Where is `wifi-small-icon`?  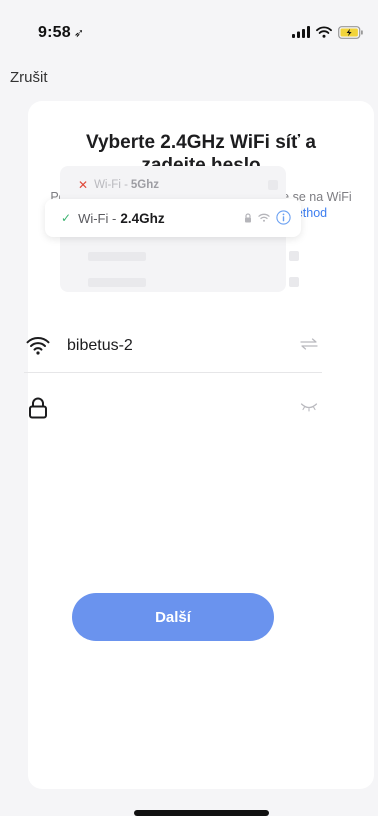 wifi-small-icon is located at coordinates (264, 217).